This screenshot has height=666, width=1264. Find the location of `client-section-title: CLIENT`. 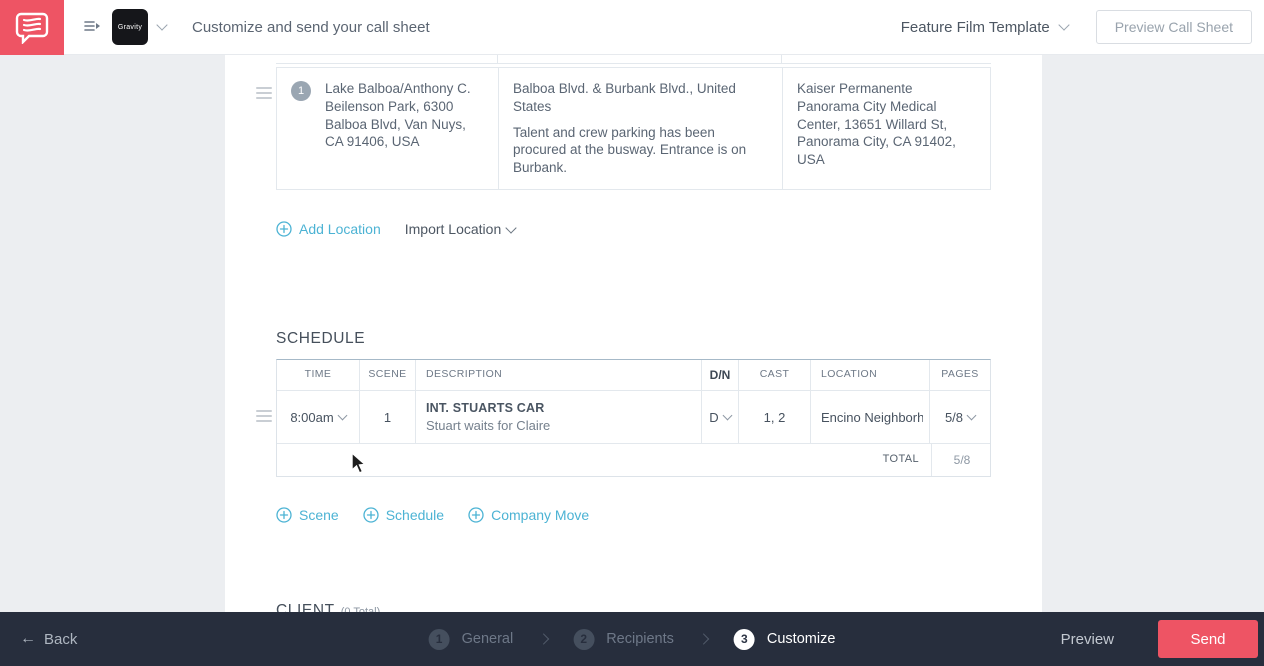

client-section-title: CLIENT is located at coordinates (305, 607).